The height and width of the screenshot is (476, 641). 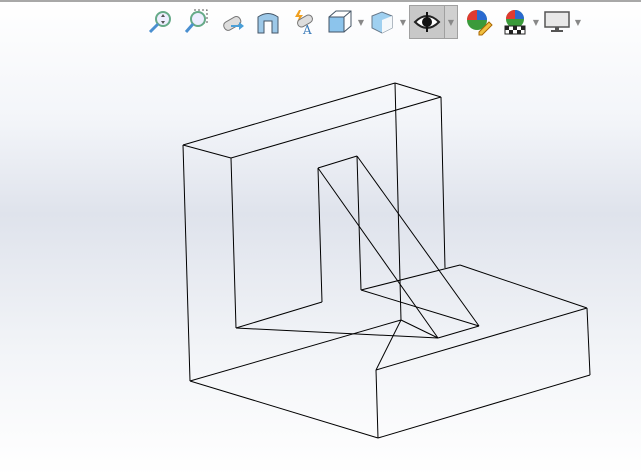 I want to click on rib-edges, so click(x=398, y=247).